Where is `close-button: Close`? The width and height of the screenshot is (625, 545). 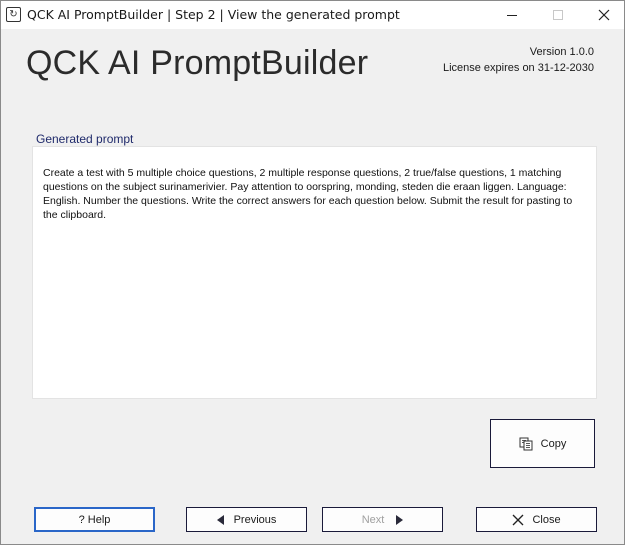
close-button: Close is located at coordinates (536, 519).